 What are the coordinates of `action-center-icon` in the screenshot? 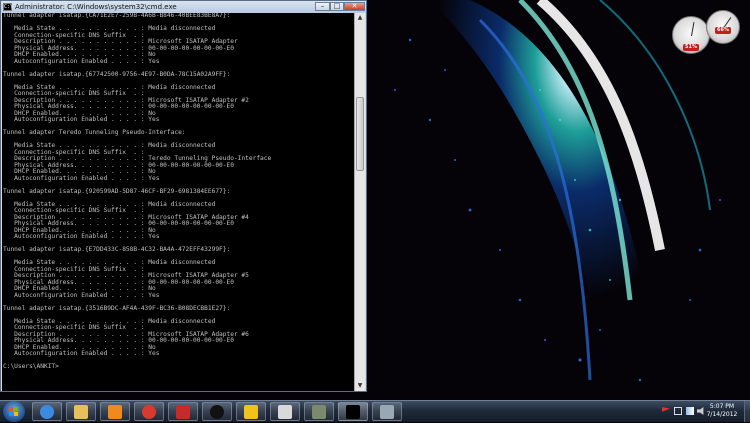 It's located at (678, 411).